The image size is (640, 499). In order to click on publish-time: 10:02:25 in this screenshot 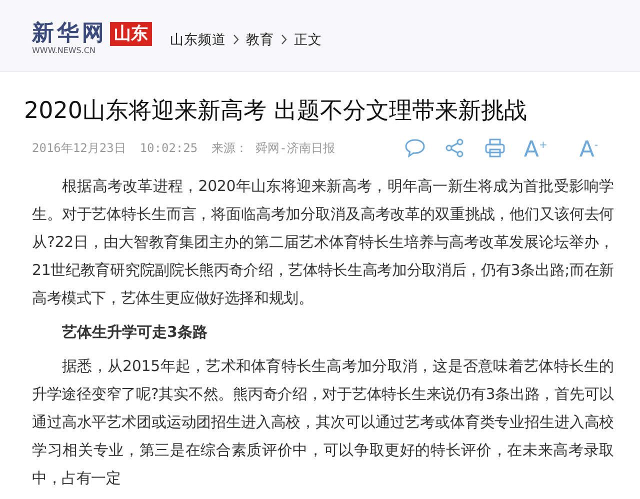, I will do `click(169, 148)`.